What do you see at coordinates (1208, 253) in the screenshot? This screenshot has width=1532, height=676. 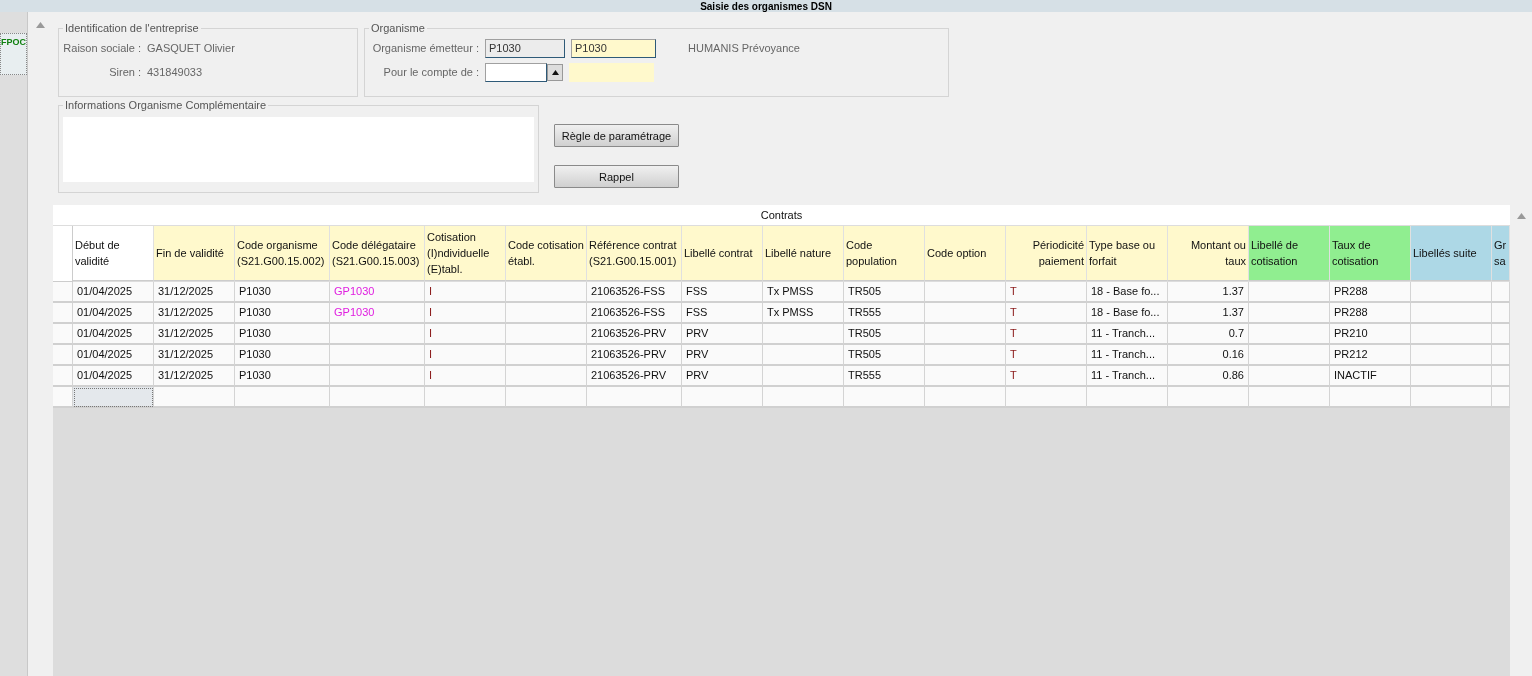 I see `column-header: Montant ou taux` at bounding box center [1208, 253].